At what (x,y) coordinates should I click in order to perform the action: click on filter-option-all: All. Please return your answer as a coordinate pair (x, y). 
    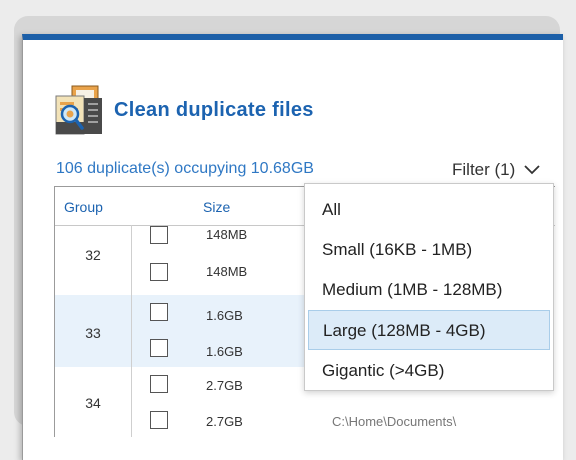
    Looking at the image, I should click on (429, 210).